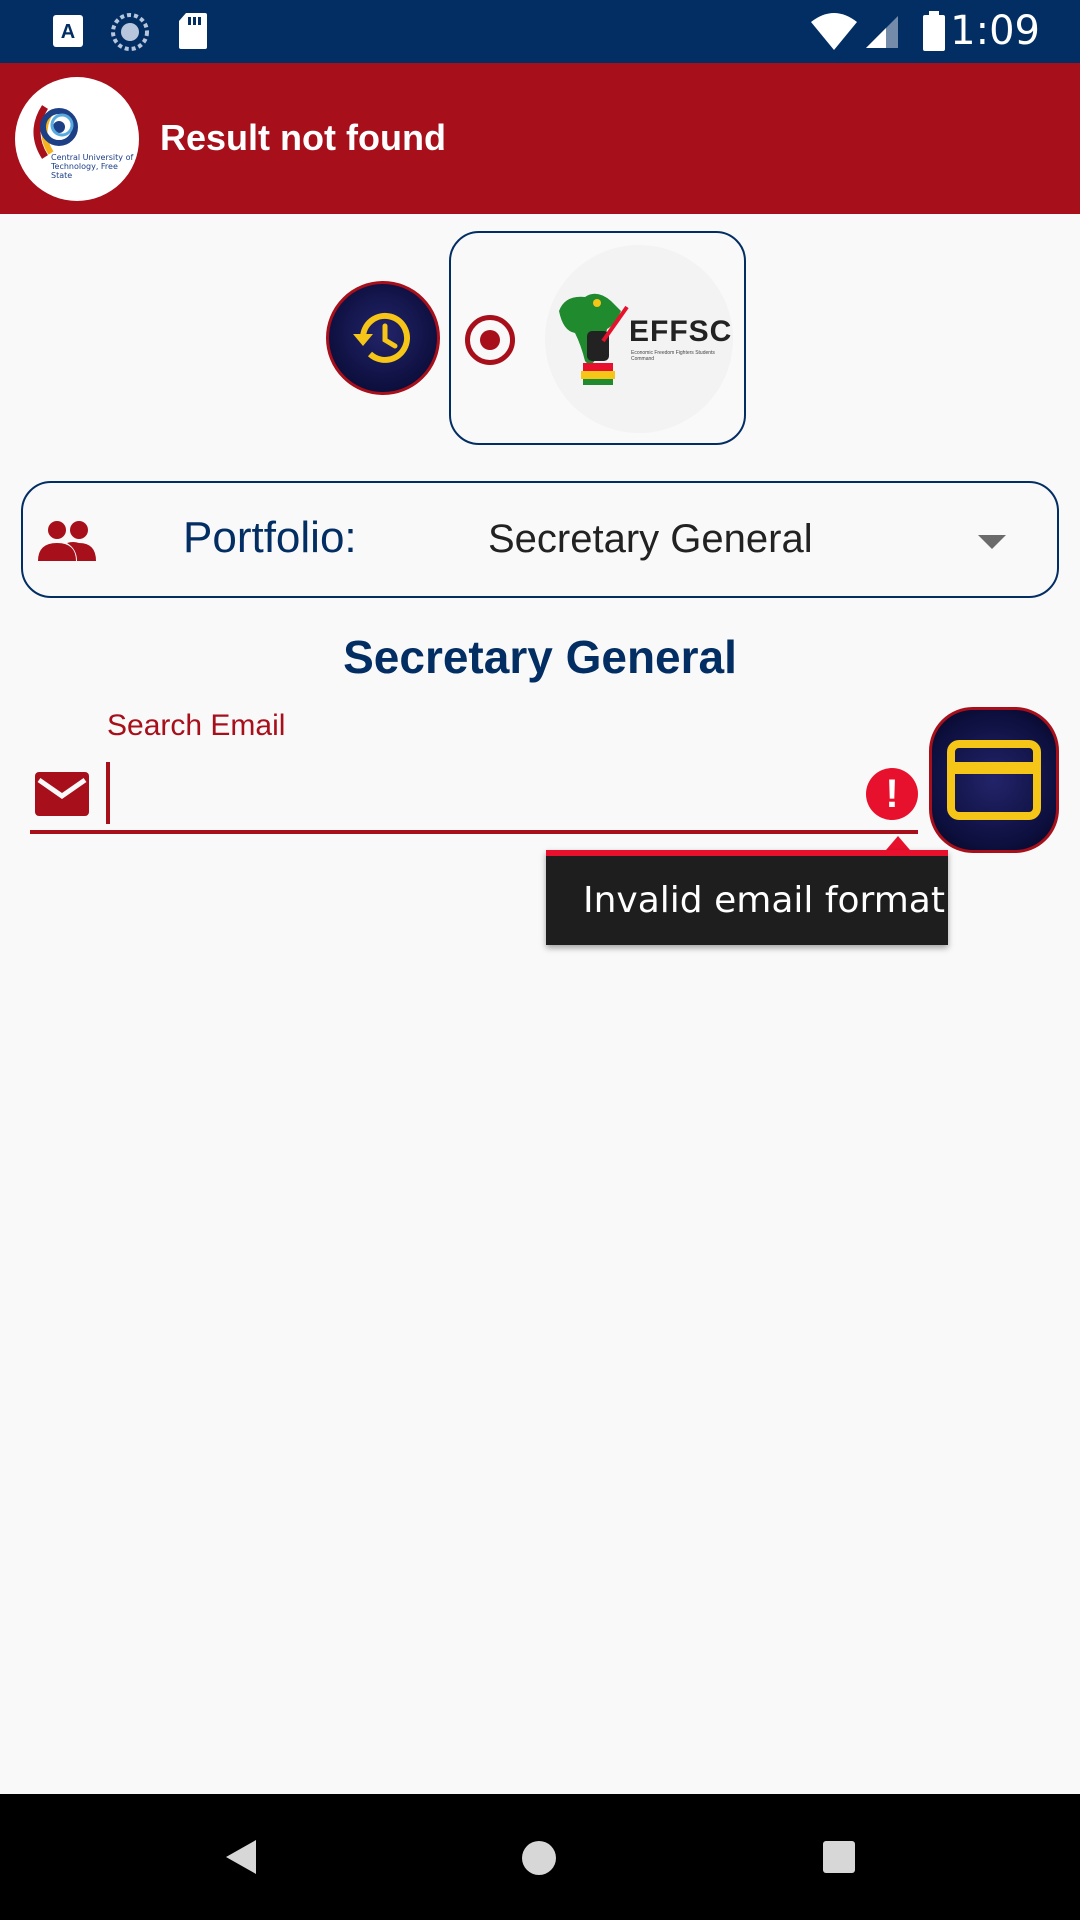  What do you see at coordinates (474, 832) in the screenshot?
I see `search-email-underline` at bounding box center [474, 832].